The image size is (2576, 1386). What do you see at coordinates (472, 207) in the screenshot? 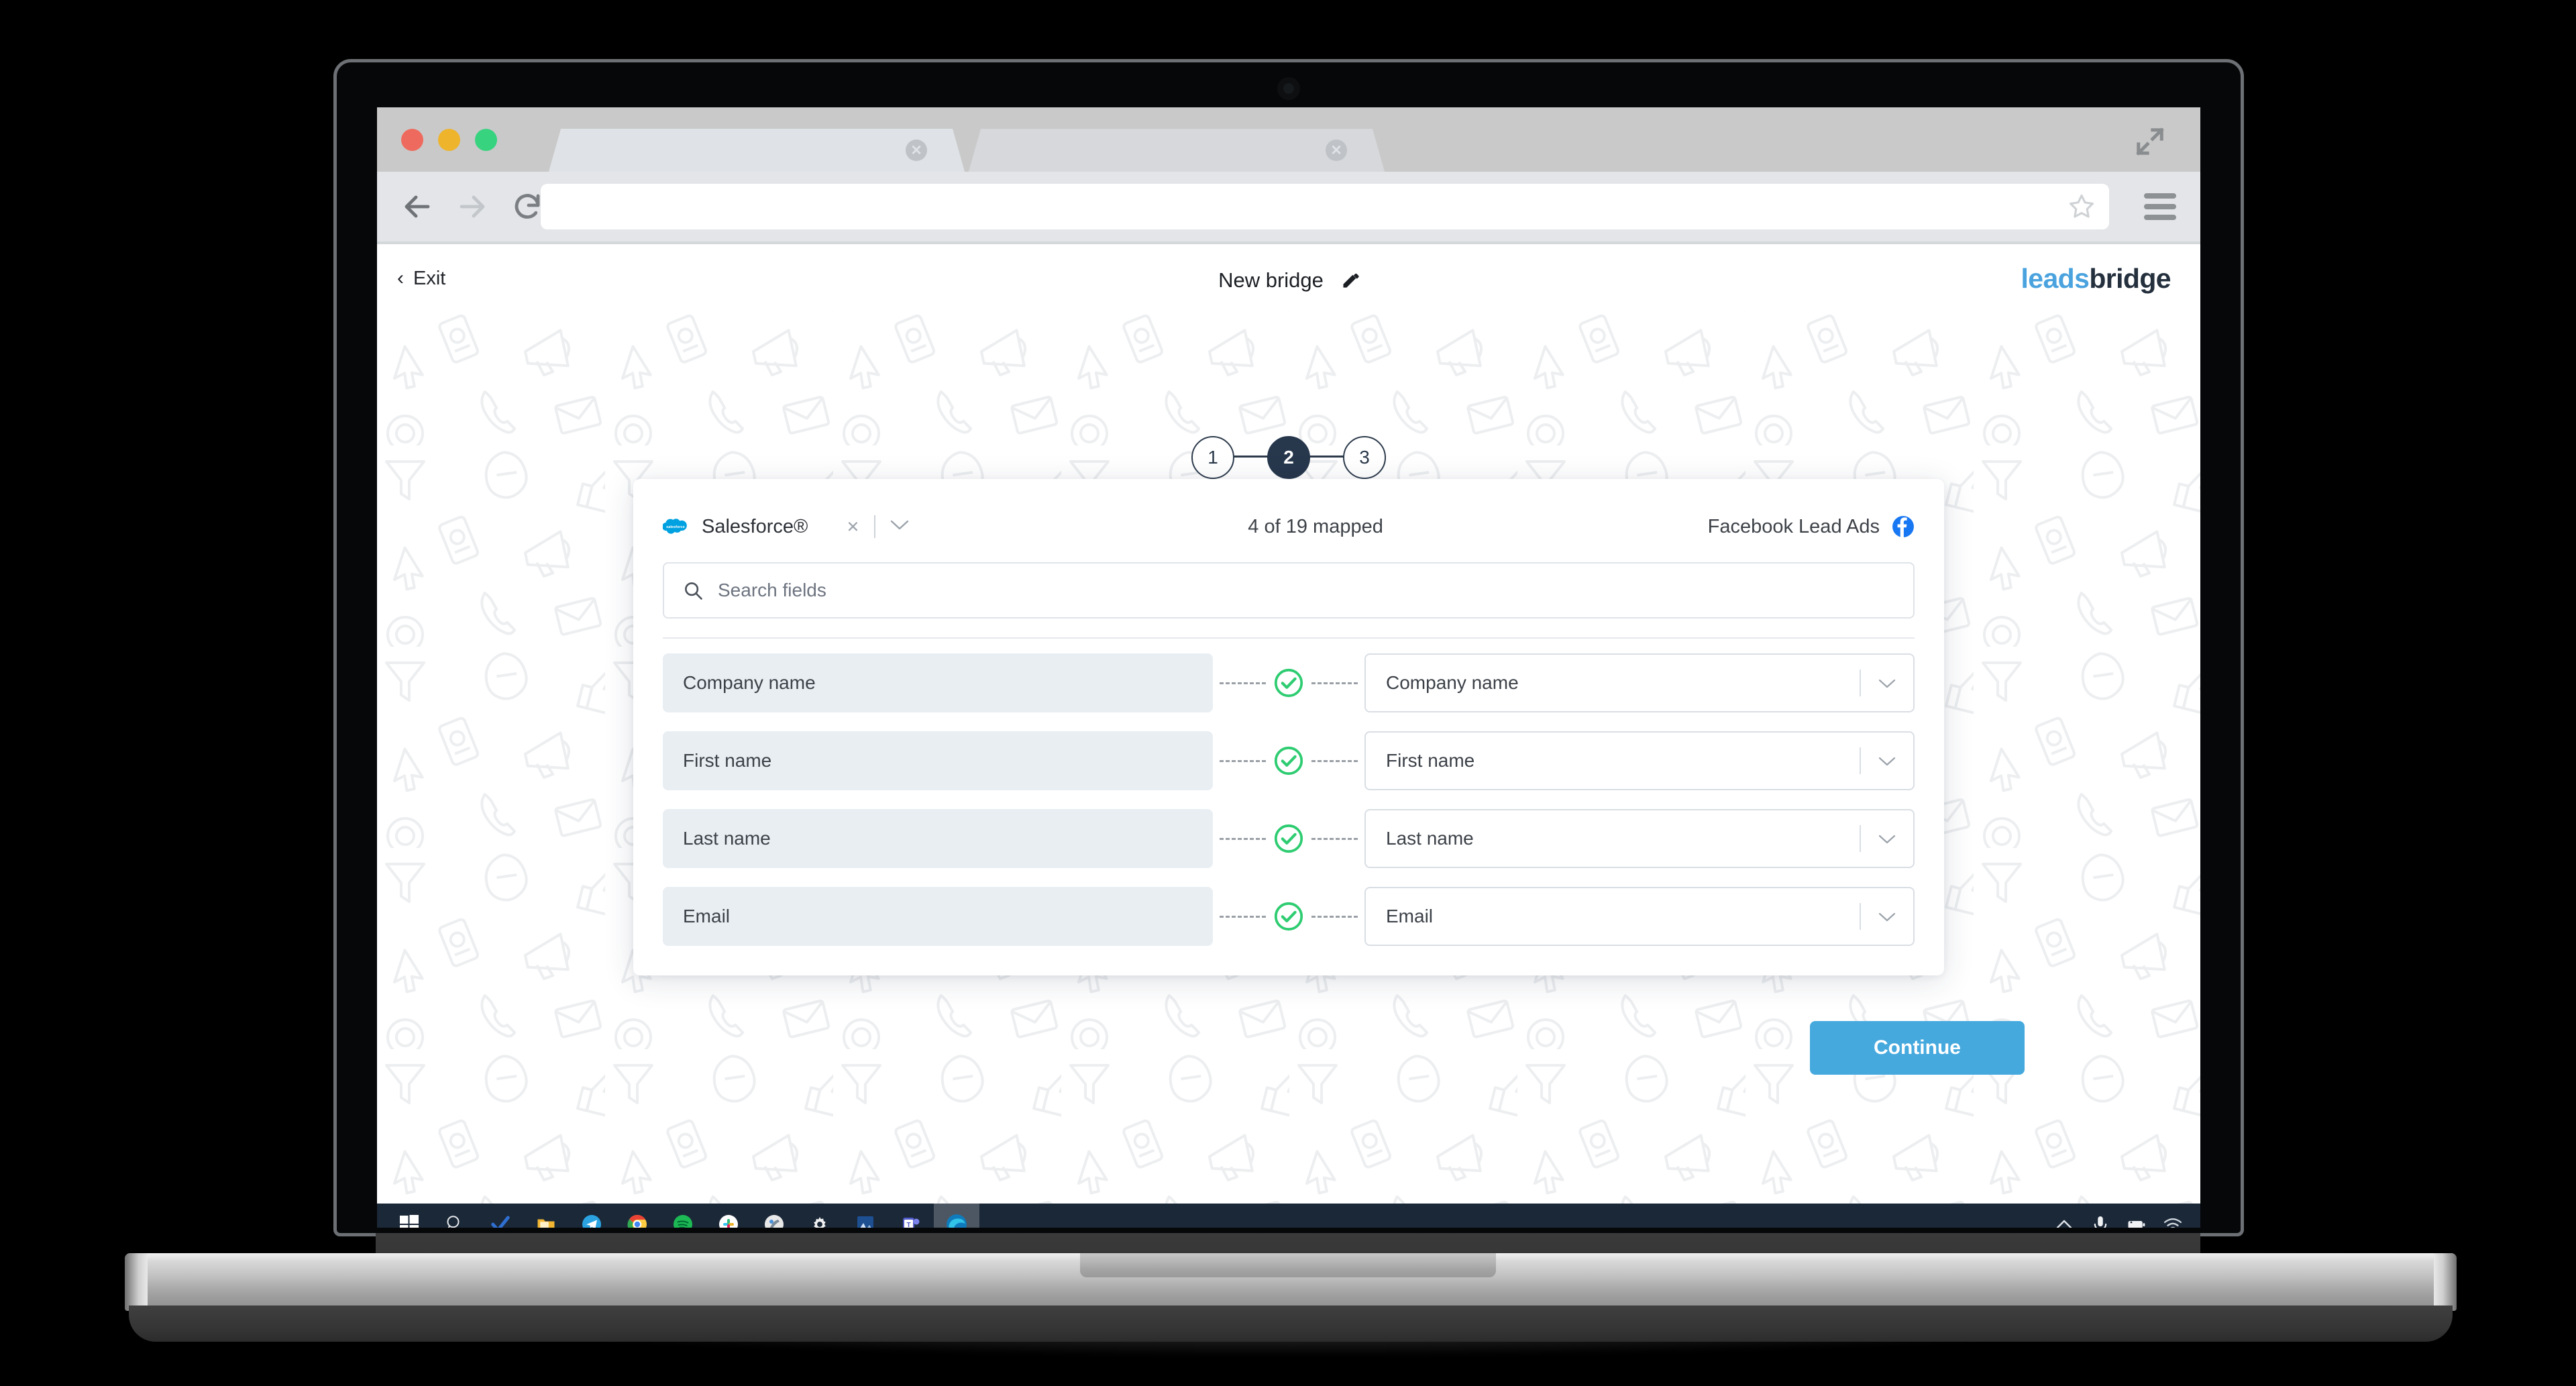
I see `forward-arrow-icon` at bounding box center [472, 207].